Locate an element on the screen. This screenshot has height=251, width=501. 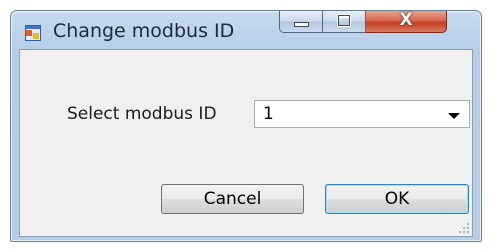
minimize-button is located at coordinates (301, 22).